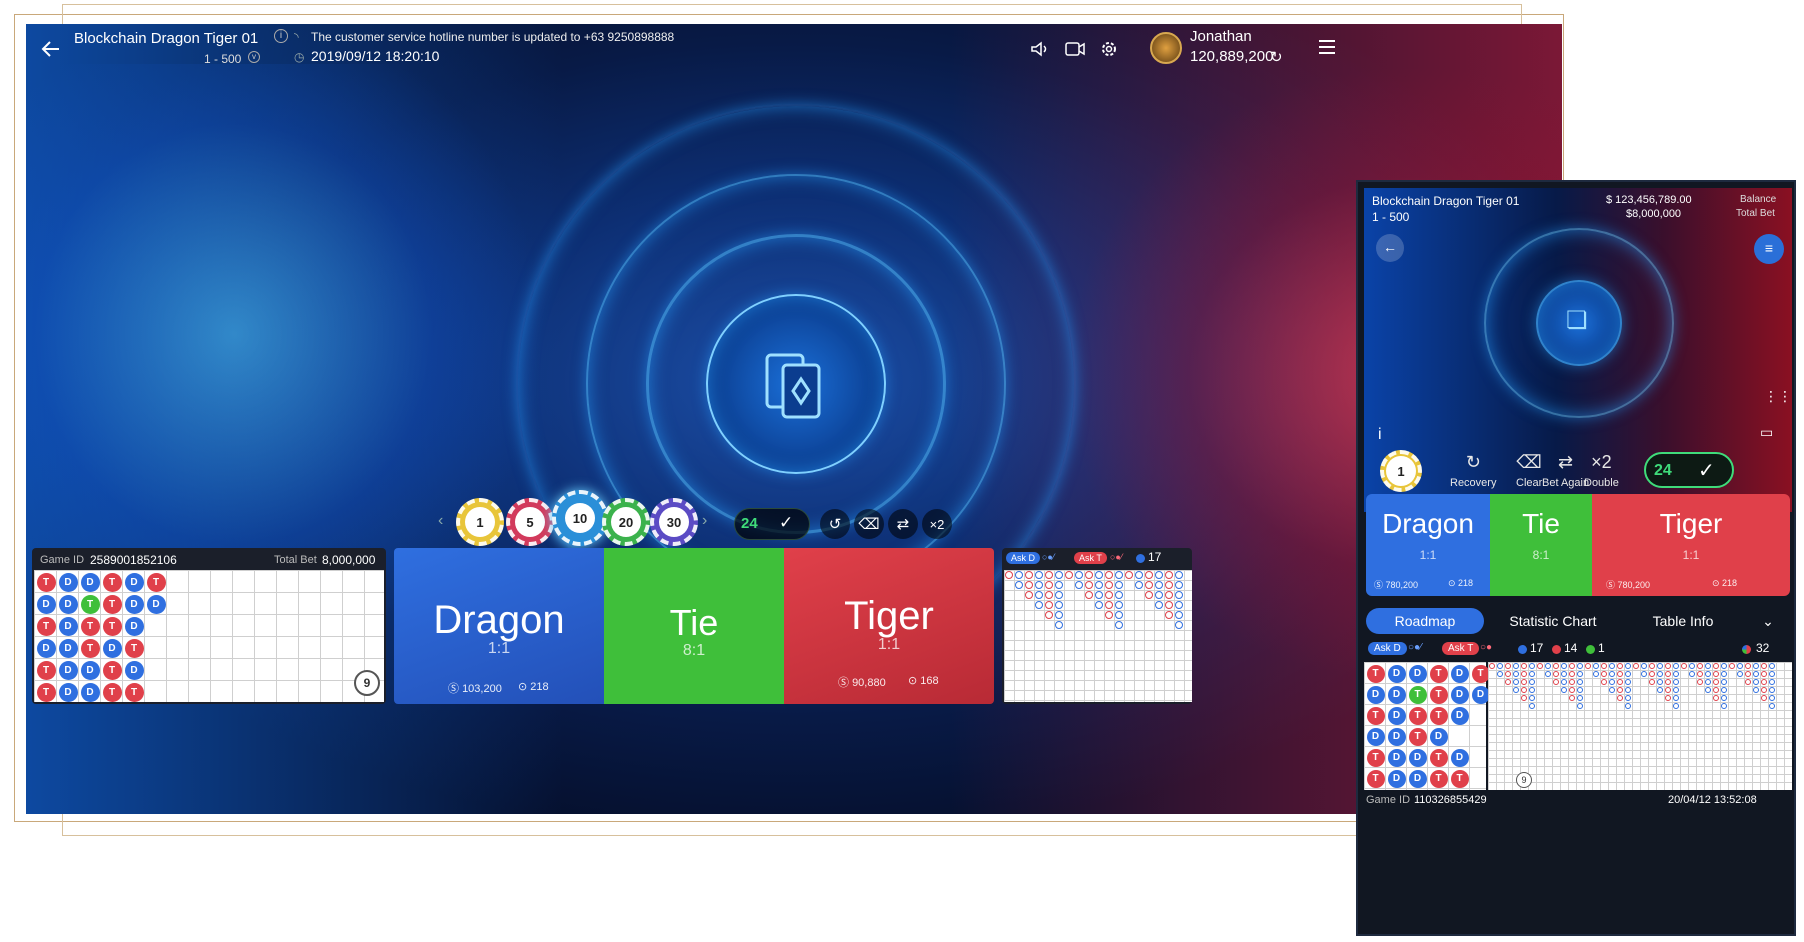 The height and width of the screenshot is (942, 1804). I want to click on mobile-bet-dragon: Dragon 1:1 Ⓢ 780,200 ⊙ 218, so click(1428, 545).